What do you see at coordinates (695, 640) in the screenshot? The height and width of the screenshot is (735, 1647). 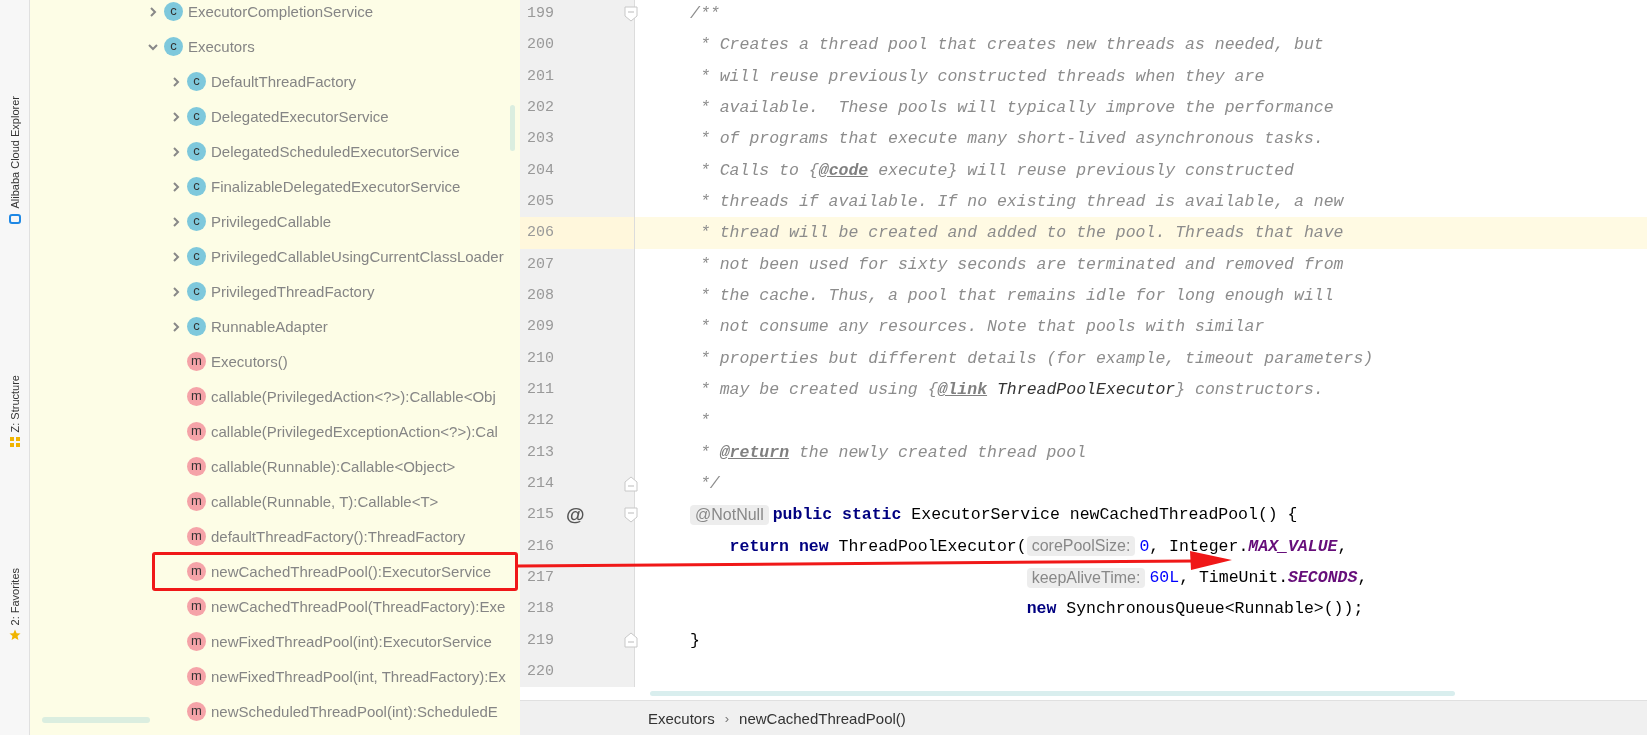 I see `code-text: }` at bounding box center [695, 640].